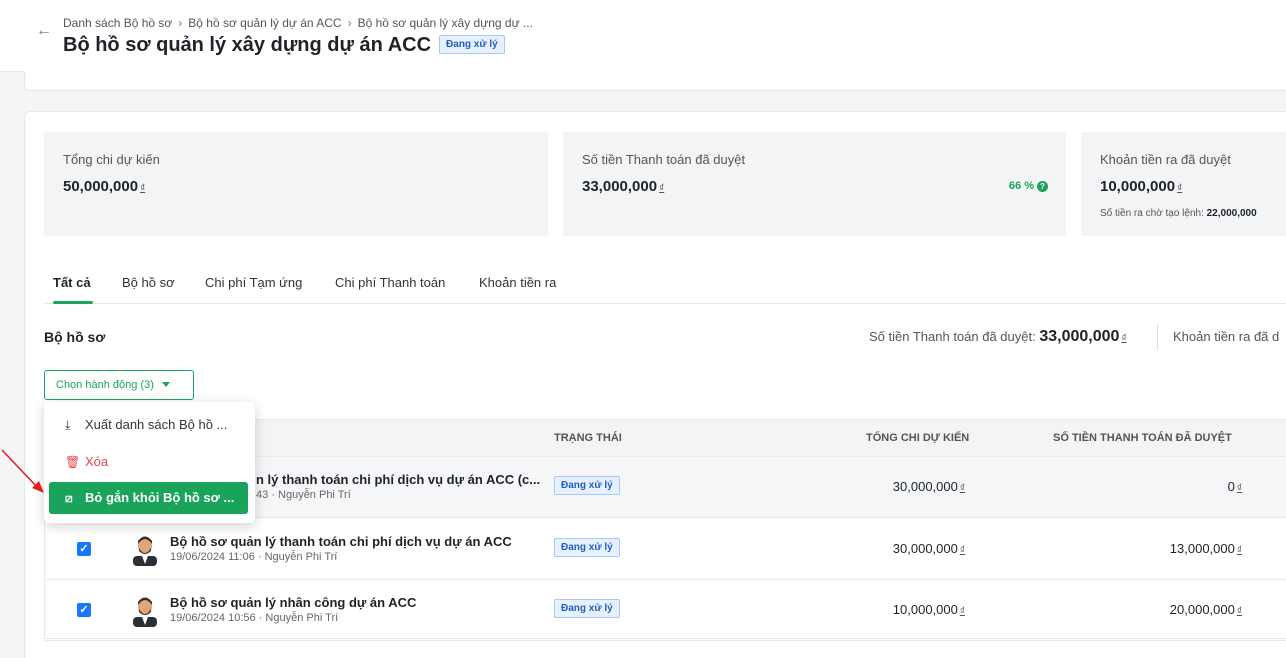  Describe the element at coordinates (1157, 337) in the screenshot. I see `divider` at that location.